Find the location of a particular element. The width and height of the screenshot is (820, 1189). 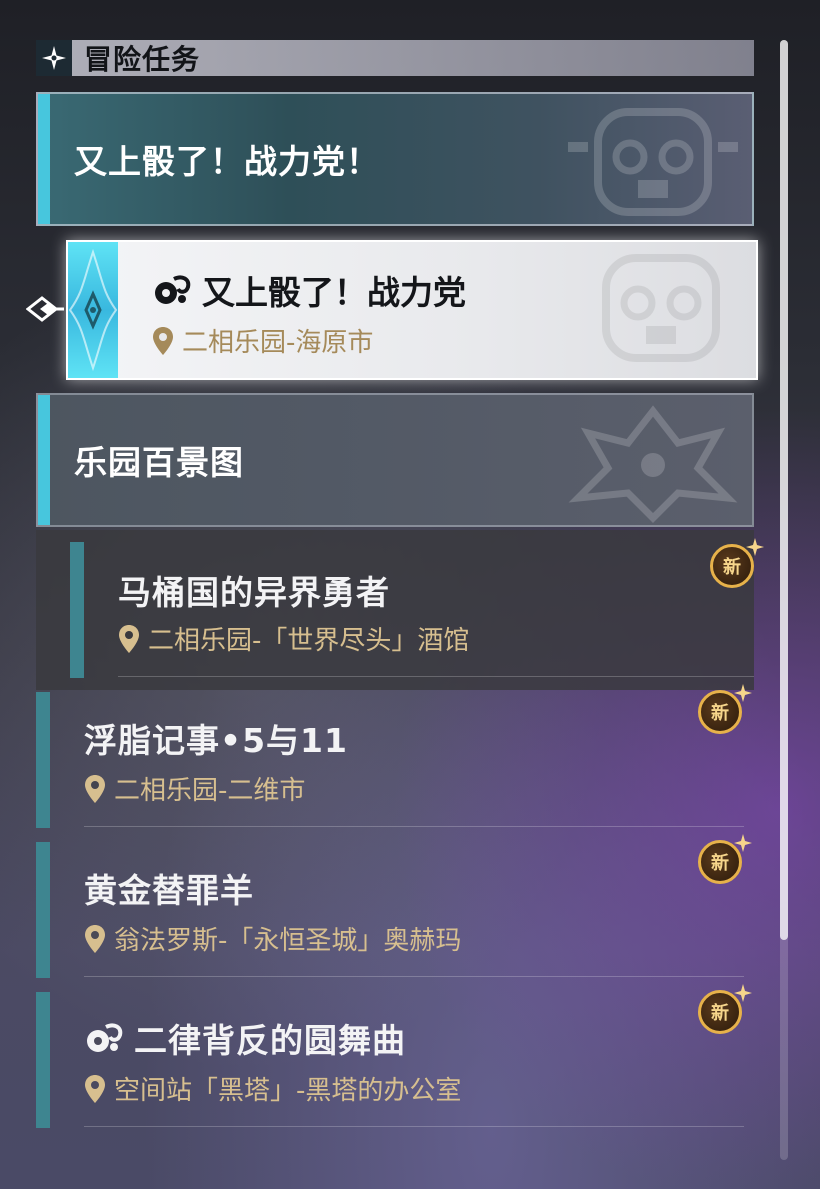

category-mission-dice: 又上骰了！战力党！ is located at coordinates (395, 159).